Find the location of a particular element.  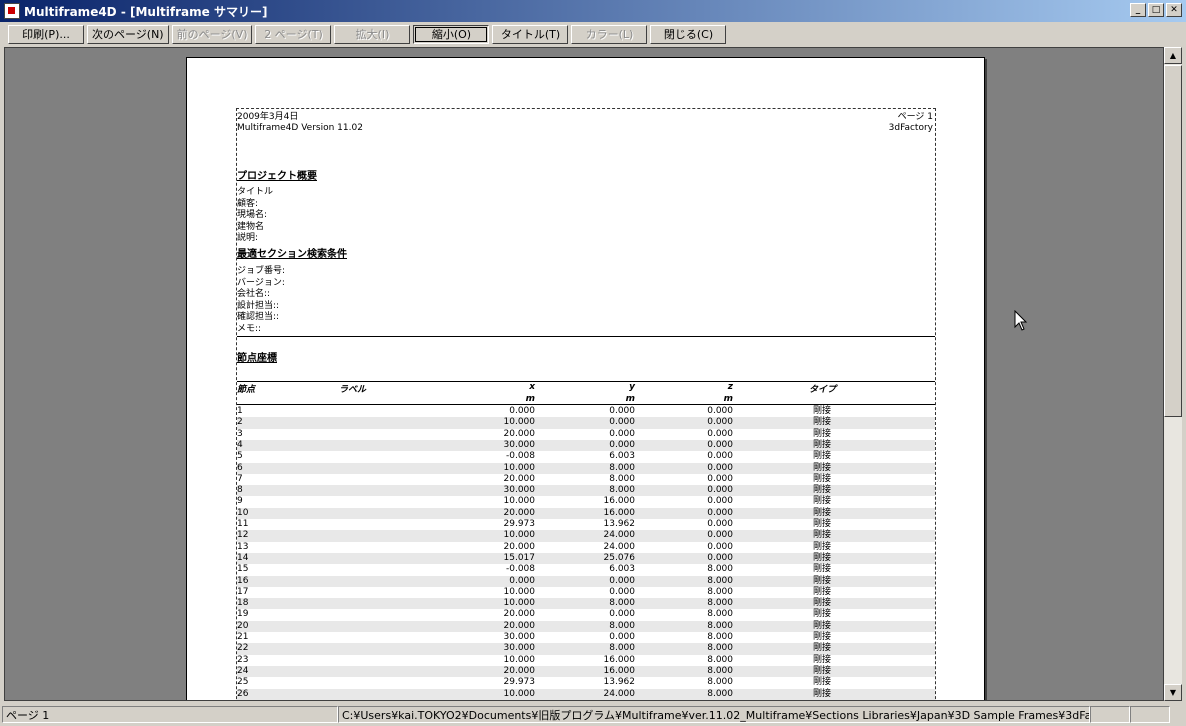

section-divider is located at coordinates (586, 336).